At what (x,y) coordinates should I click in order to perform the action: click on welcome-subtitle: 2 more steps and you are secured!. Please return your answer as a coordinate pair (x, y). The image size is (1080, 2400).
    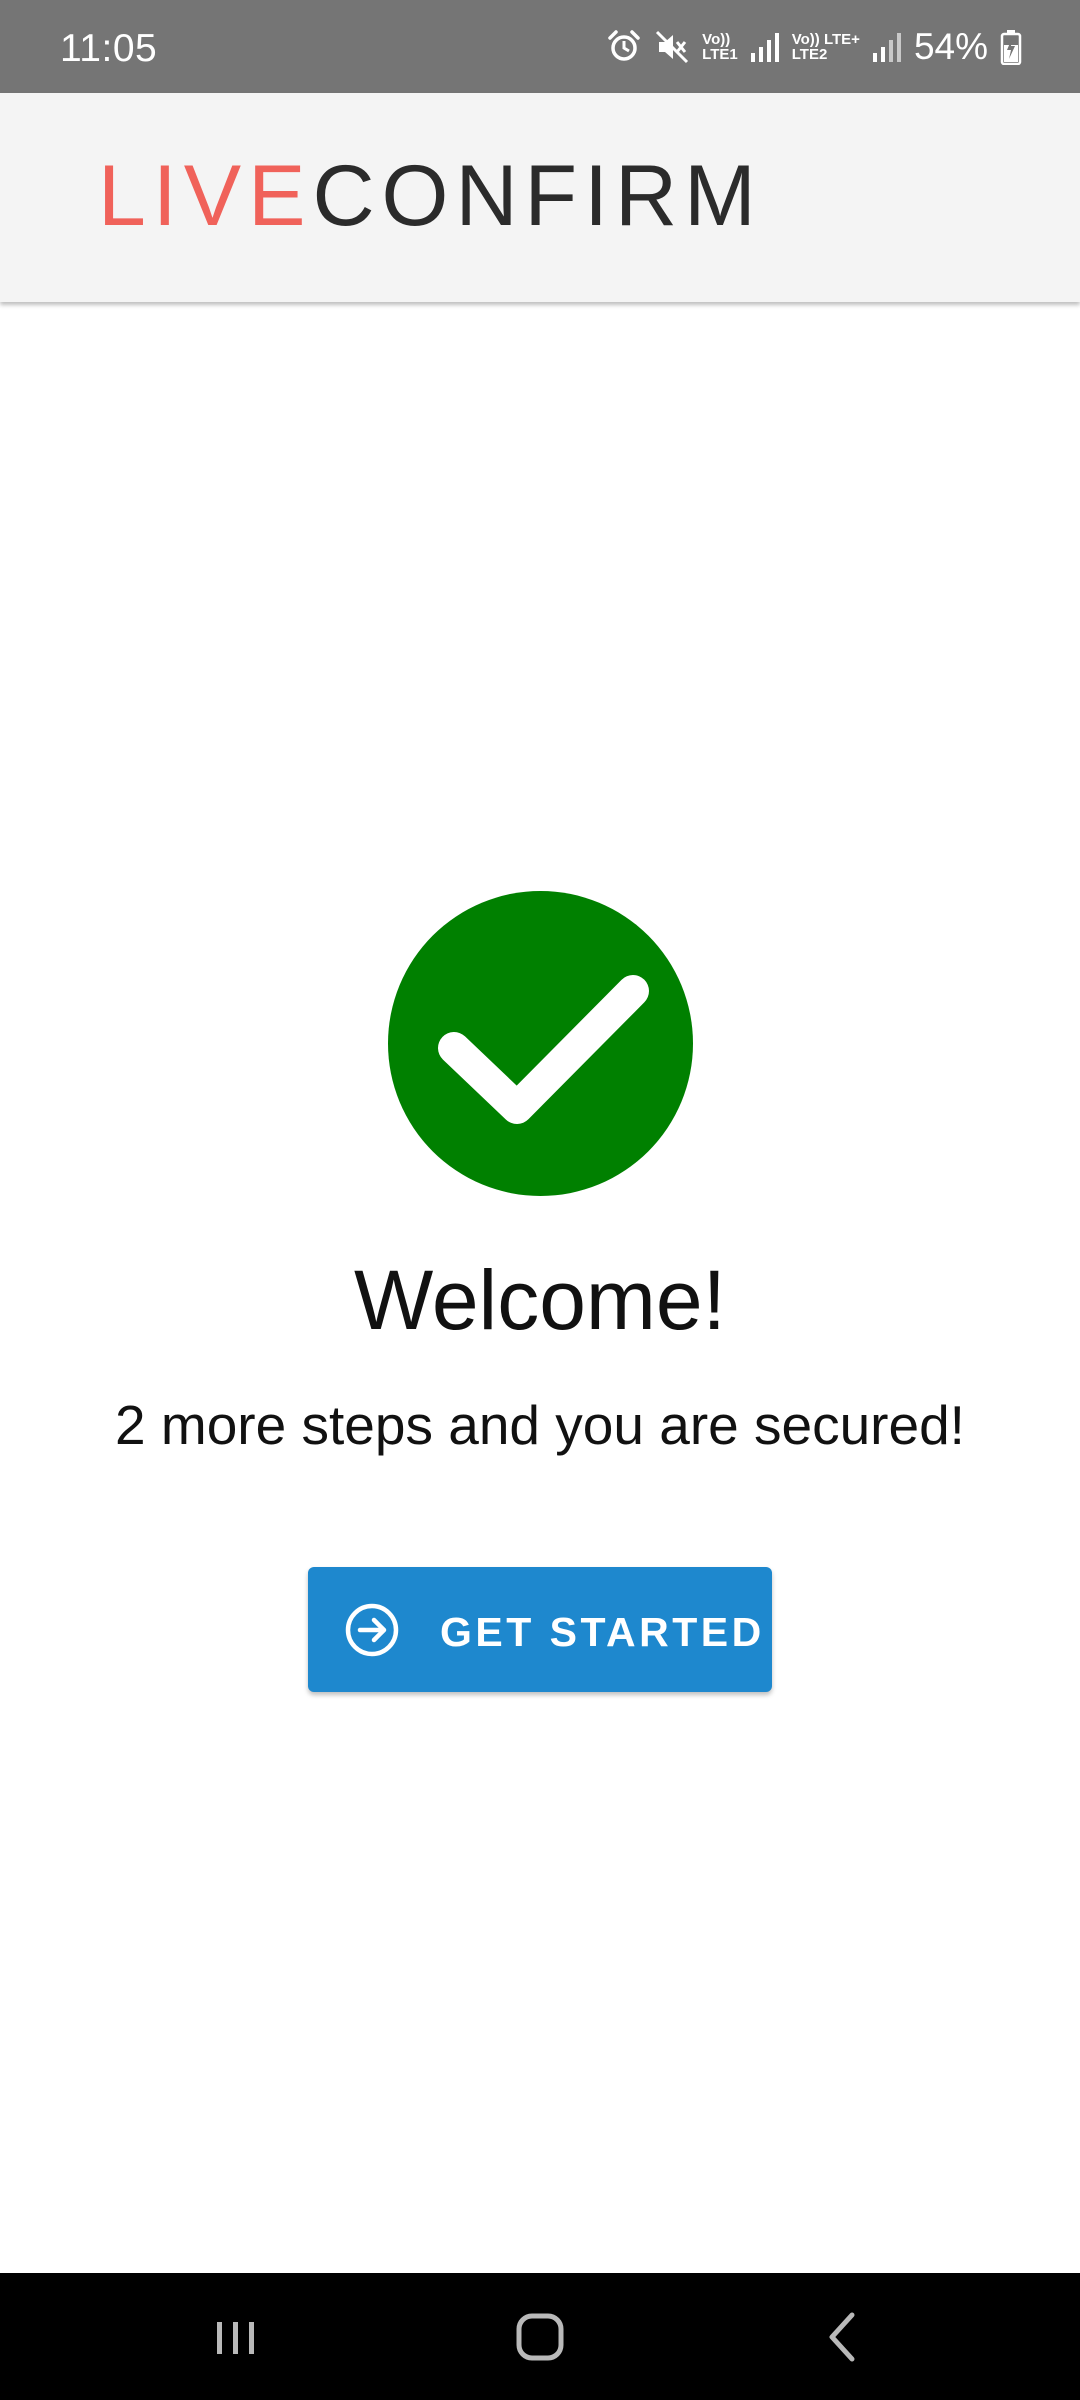
    Looking at the image, I should click on (540, 1425).